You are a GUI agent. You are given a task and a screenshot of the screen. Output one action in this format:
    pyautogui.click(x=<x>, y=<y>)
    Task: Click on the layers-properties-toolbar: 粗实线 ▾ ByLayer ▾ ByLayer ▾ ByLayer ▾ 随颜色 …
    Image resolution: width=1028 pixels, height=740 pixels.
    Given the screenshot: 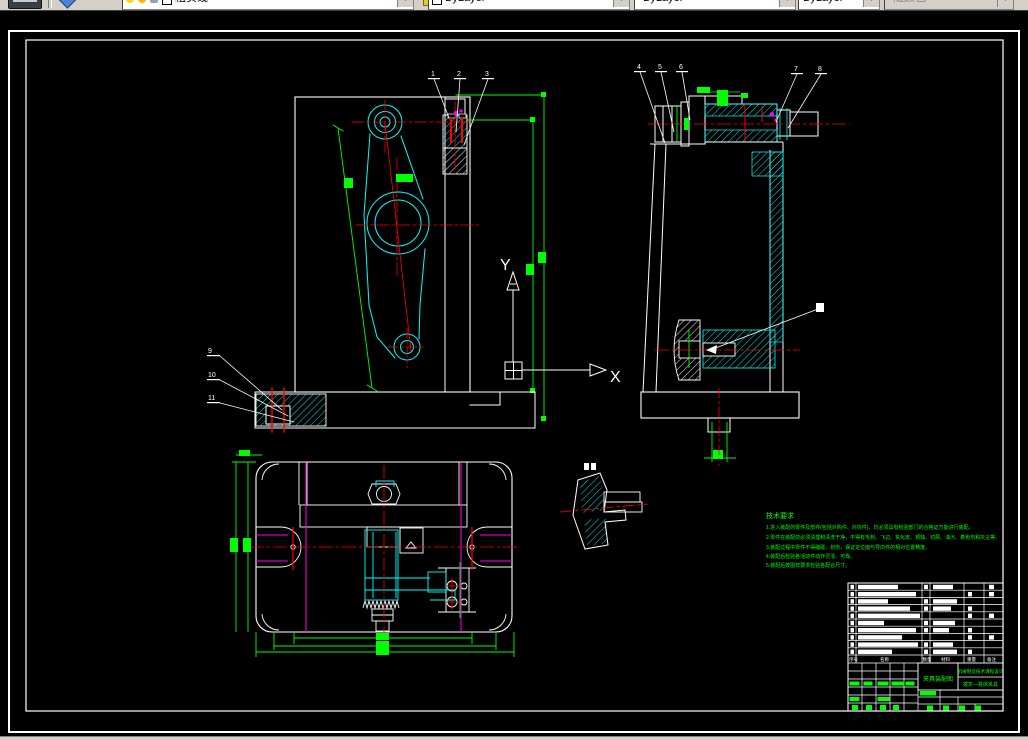 What is the action you would take?
    pyautogui.click(x=514, y=5)
    